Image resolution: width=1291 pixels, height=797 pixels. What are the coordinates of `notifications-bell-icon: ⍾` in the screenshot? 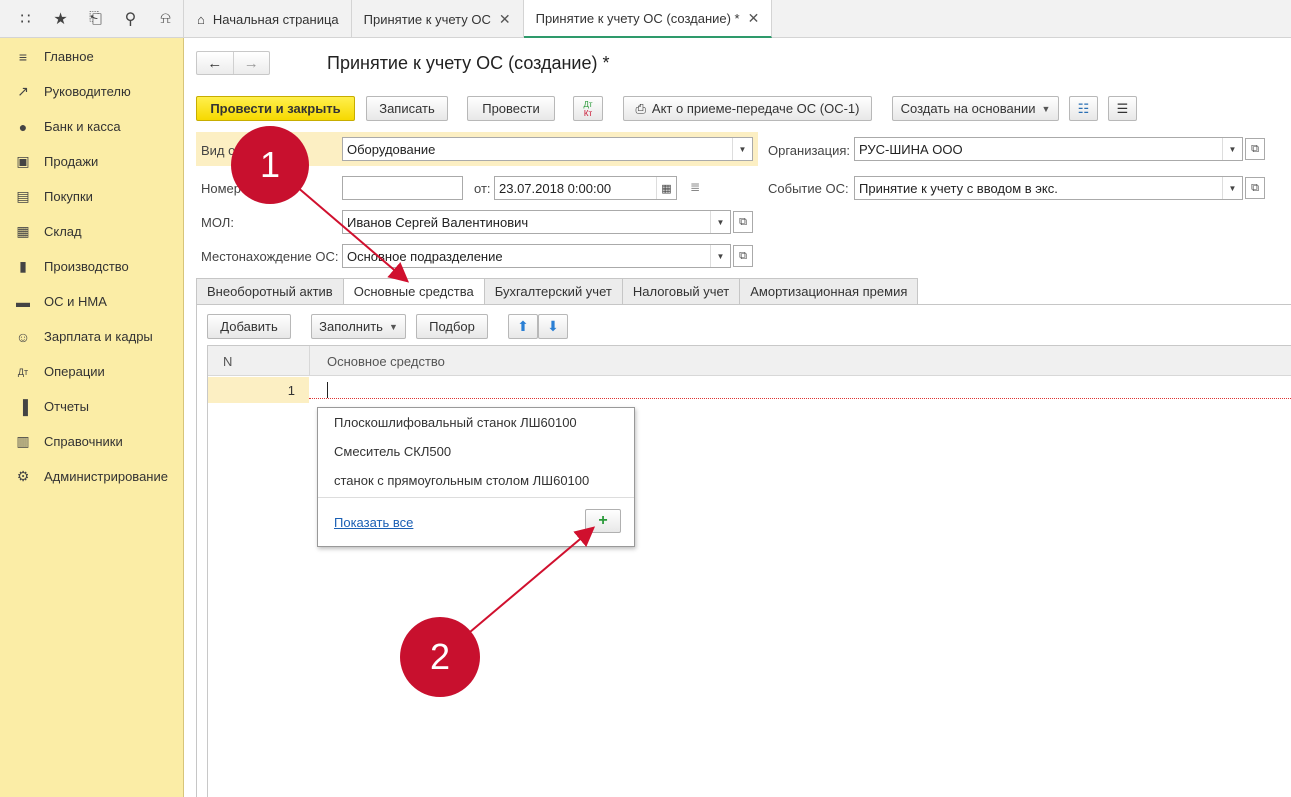 It's located at (165, 19).